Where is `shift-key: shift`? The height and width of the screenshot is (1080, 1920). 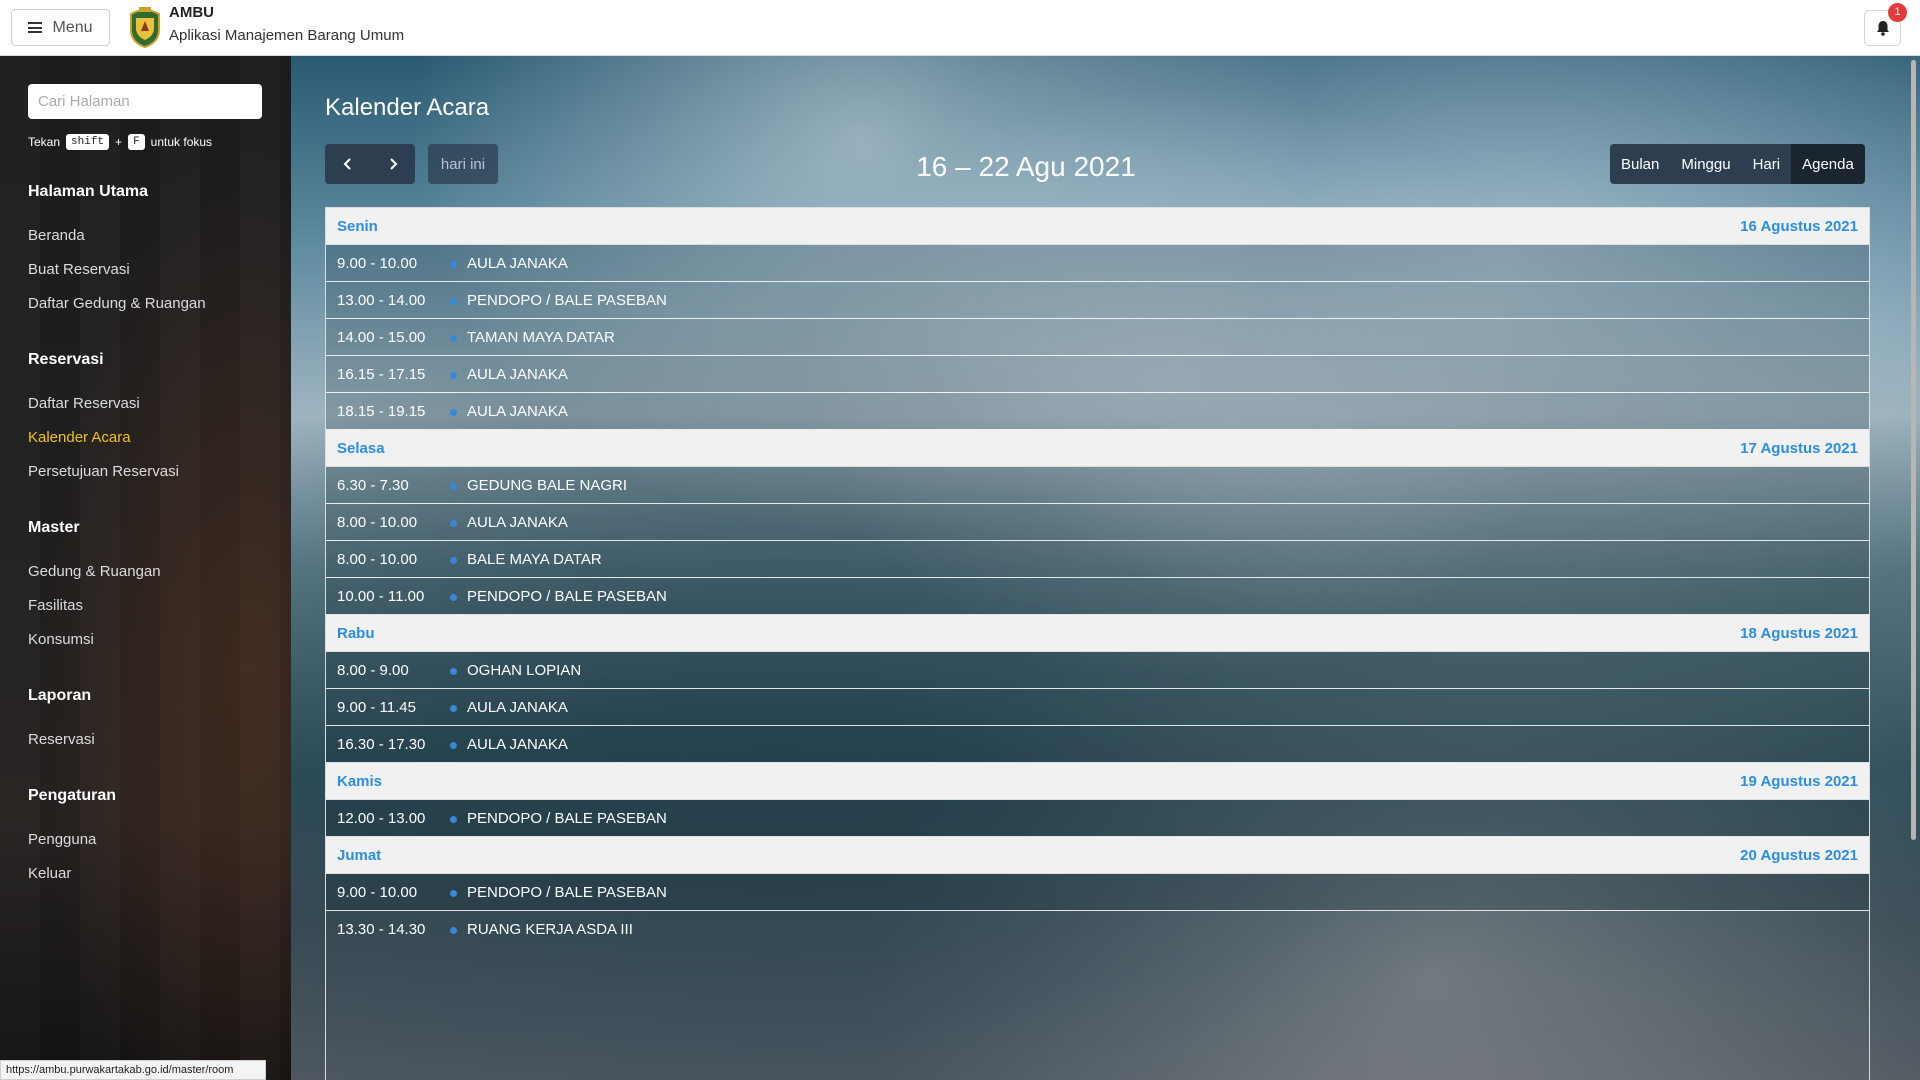 shift-key: shift is located at coordinates (88, 142).